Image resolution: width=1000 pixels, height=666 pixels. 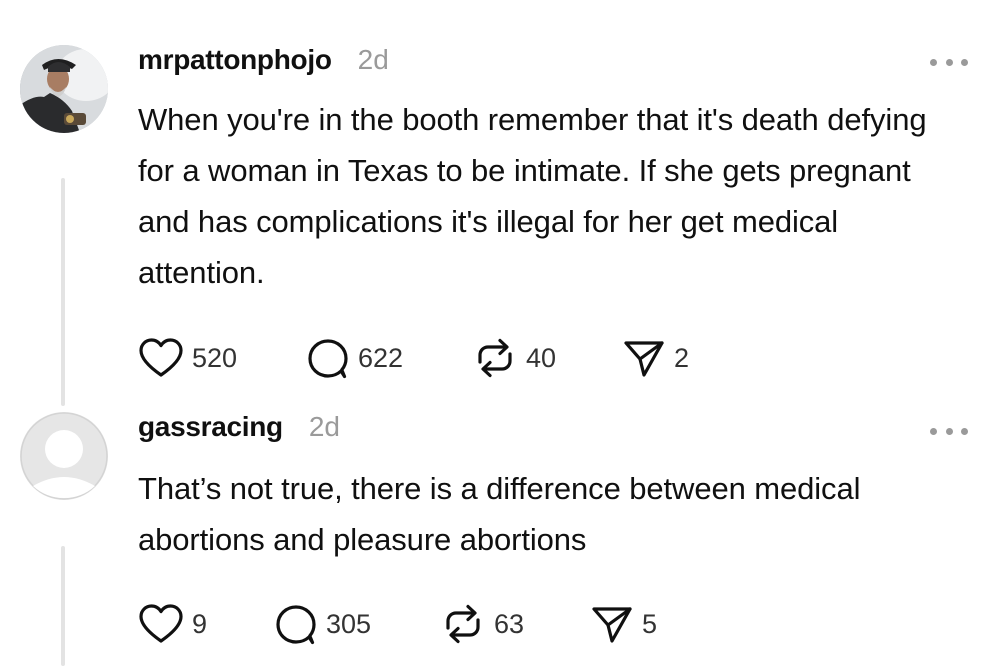 I want to click on share-button: 5, so click(x=623, y=624).